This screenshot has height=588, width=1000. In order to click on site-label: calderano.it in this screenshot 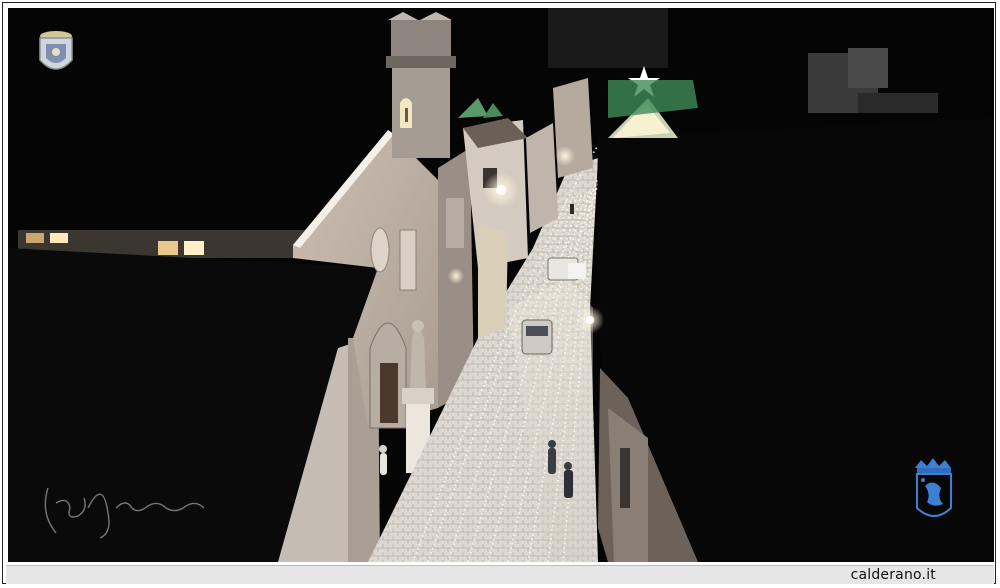, I will do `click(893, 575)`.